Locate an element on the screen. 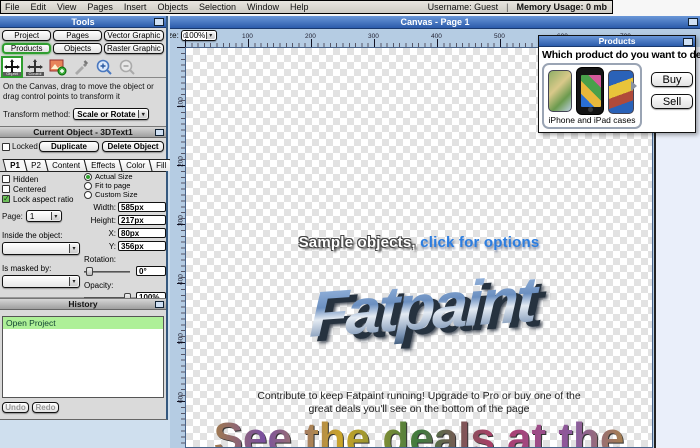 This screenshot has width=700, height=448. project-button: Project is located at coordinates (27, 35).